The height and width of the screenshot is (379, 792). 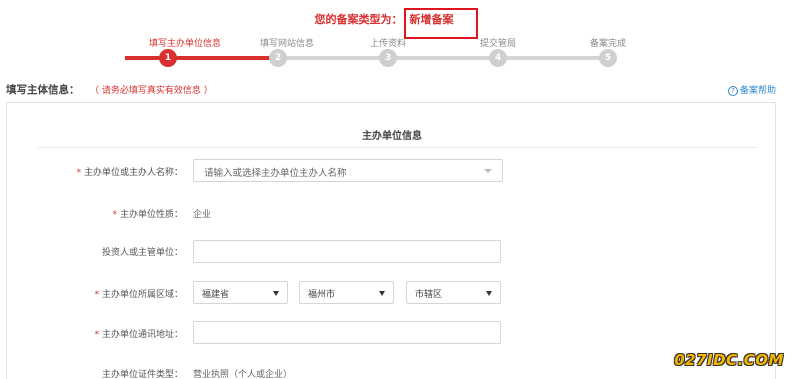 I want to click on step-progress: 填写主办单位信息 填写网站信息 上传资料 提交管局 备案完成 1 2 3 4 5, so click(x=396, y=53).